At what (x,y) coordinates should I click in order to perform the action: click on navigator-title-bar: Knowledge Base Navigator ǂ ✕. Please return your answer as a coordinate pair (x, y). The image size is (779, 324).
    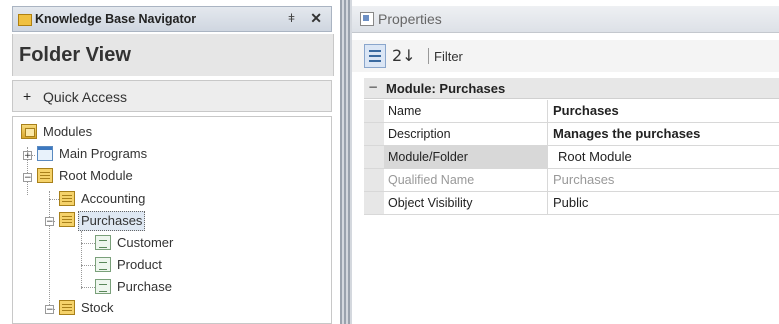
    Looking at the image, I should click on (172, 19).